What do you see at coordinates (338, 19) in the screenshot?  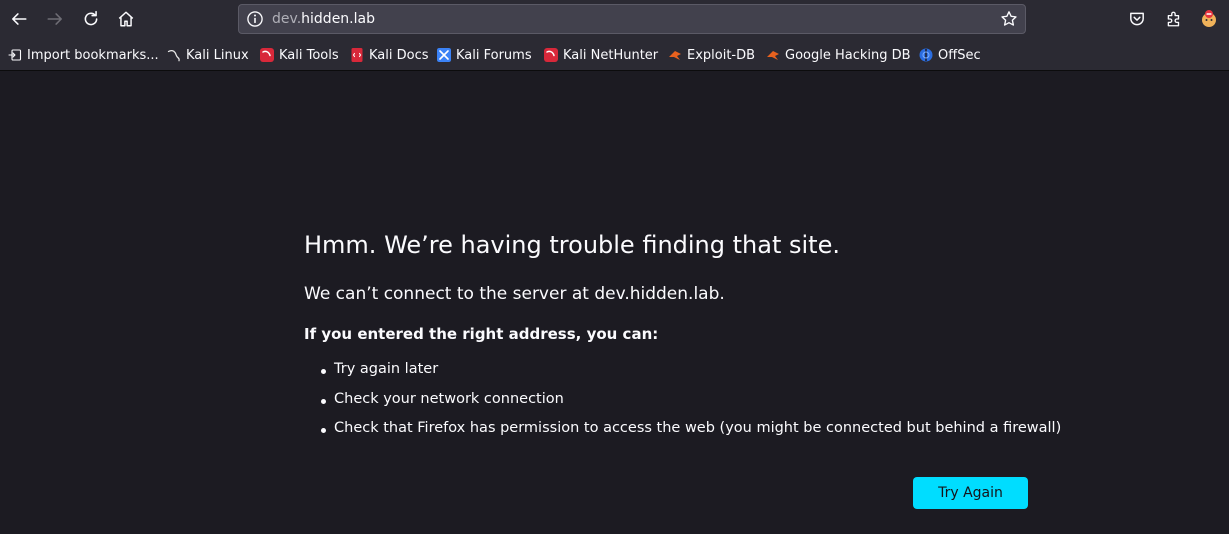 I see `url-domain: hidden.lab` at bounding box center [338, 19].